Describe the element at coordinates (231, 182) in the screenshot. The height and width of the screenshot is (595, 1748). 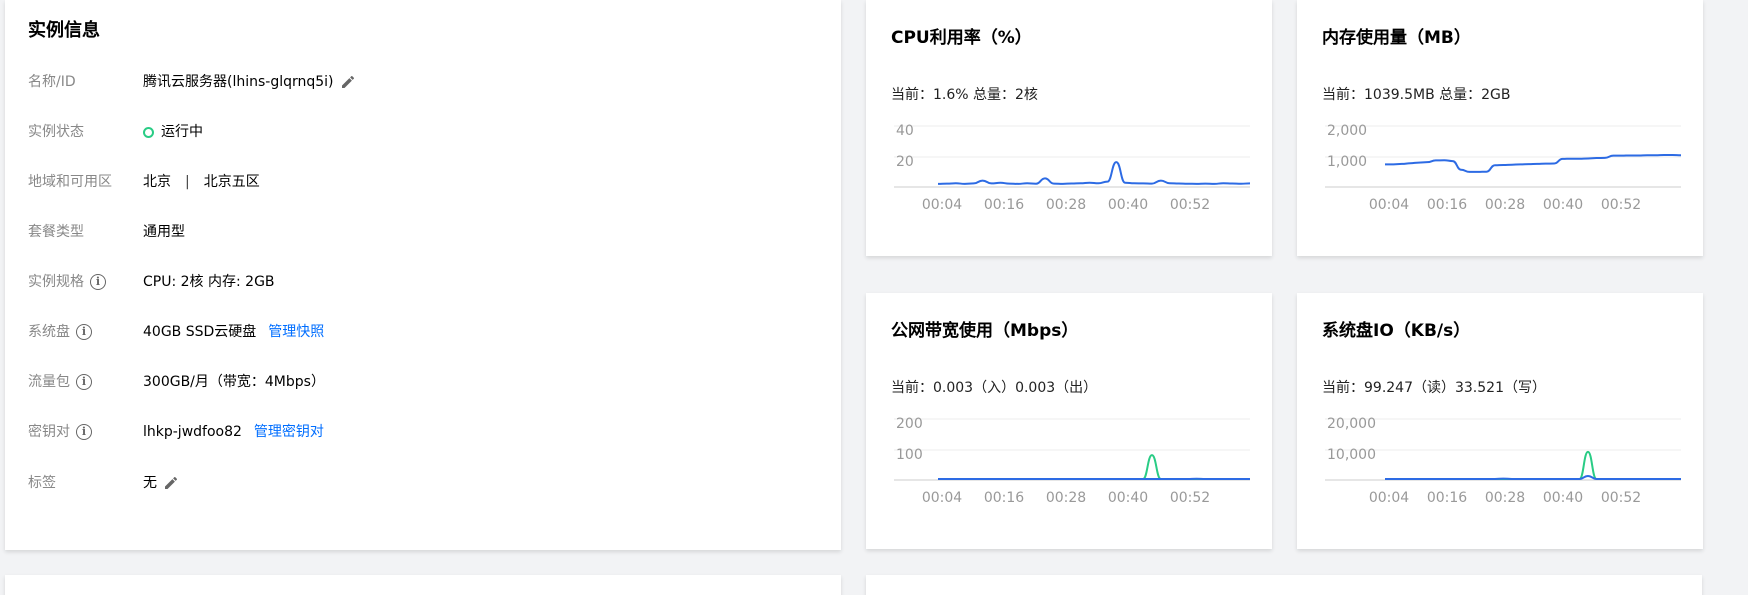
I see `zone-value: 北京五区` at that location.